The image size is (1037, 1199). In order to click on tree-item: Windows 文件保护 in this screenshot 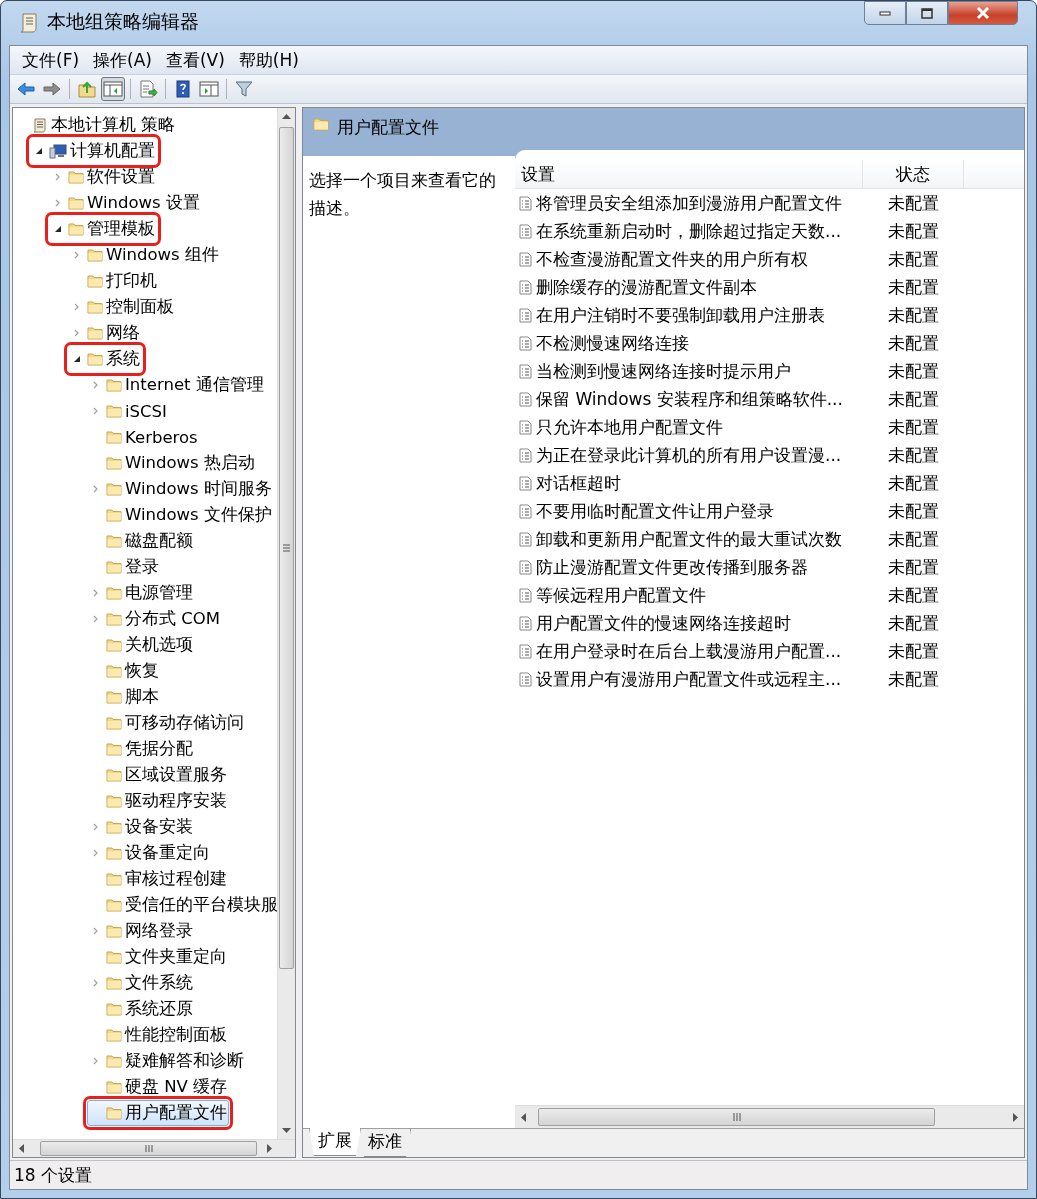, I will do `click(180, 515)`.